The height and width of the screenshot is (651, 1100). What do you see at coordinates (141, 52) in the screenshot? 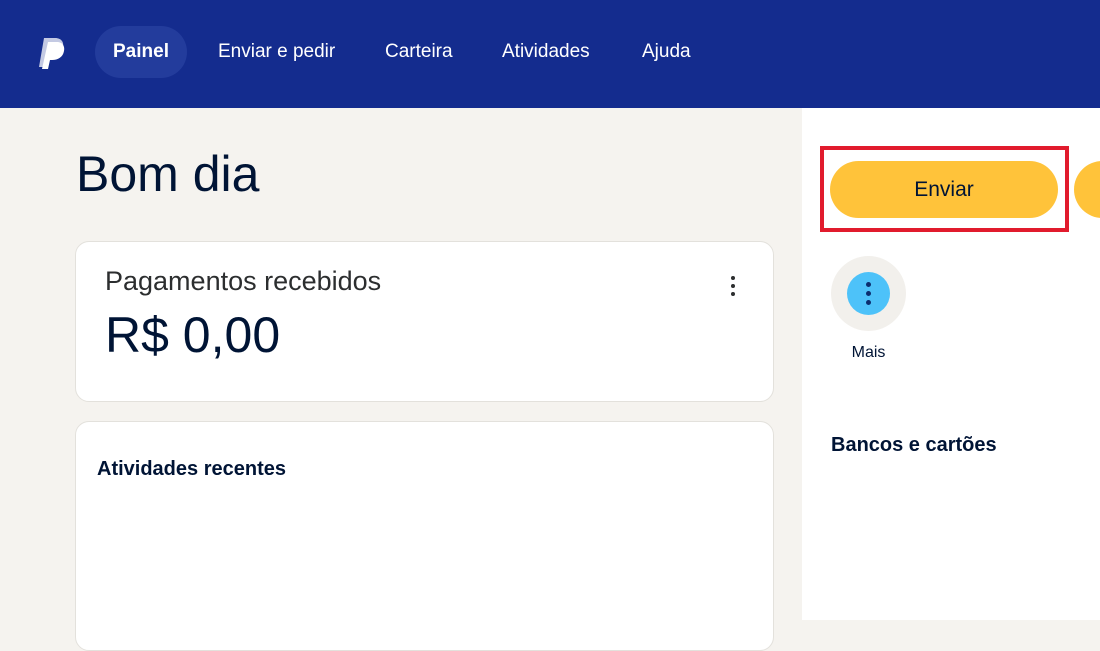
I see `nav-item-painel: Painel` at bounding box center [141, 52].